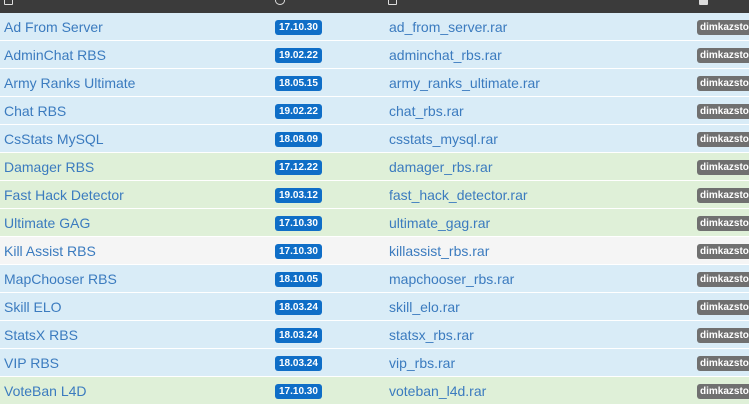 Image resolution: width=749 pixels, height=405 pixels. I want to click on calendar-icon, so click(280, 2).